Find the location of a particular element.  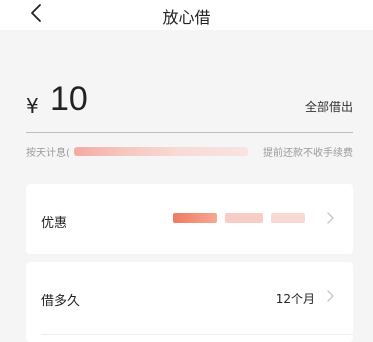

discount-value-redacted is located at coordinates (244, 218).